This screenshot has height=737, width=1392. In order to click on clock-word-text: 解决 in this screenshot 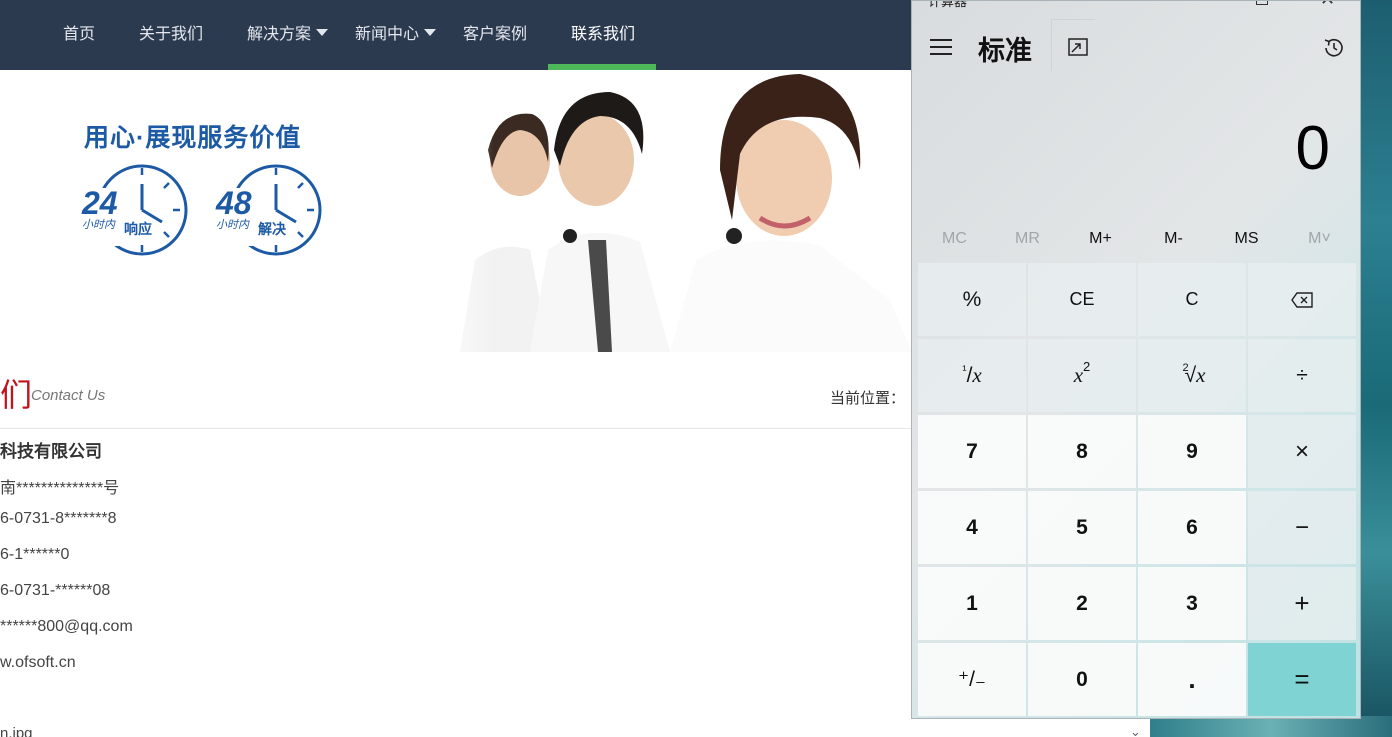, I will do `click(272, 229)`.